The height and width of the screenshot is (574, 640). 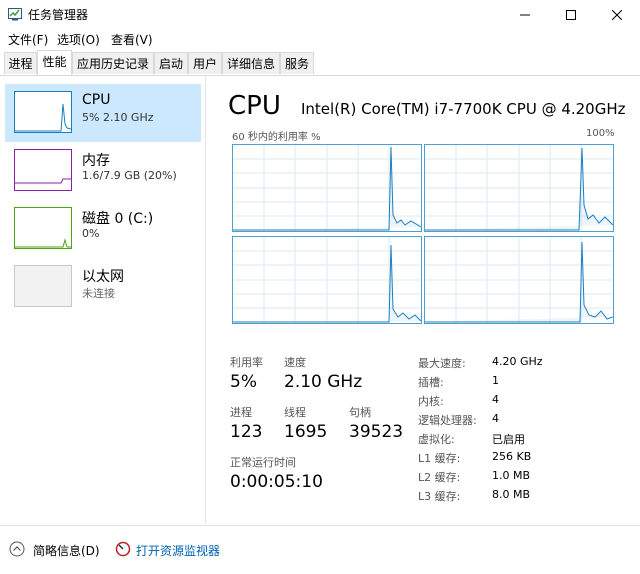 I want to click on detail-key: L2 缓存:, so click(x=439, y=477).